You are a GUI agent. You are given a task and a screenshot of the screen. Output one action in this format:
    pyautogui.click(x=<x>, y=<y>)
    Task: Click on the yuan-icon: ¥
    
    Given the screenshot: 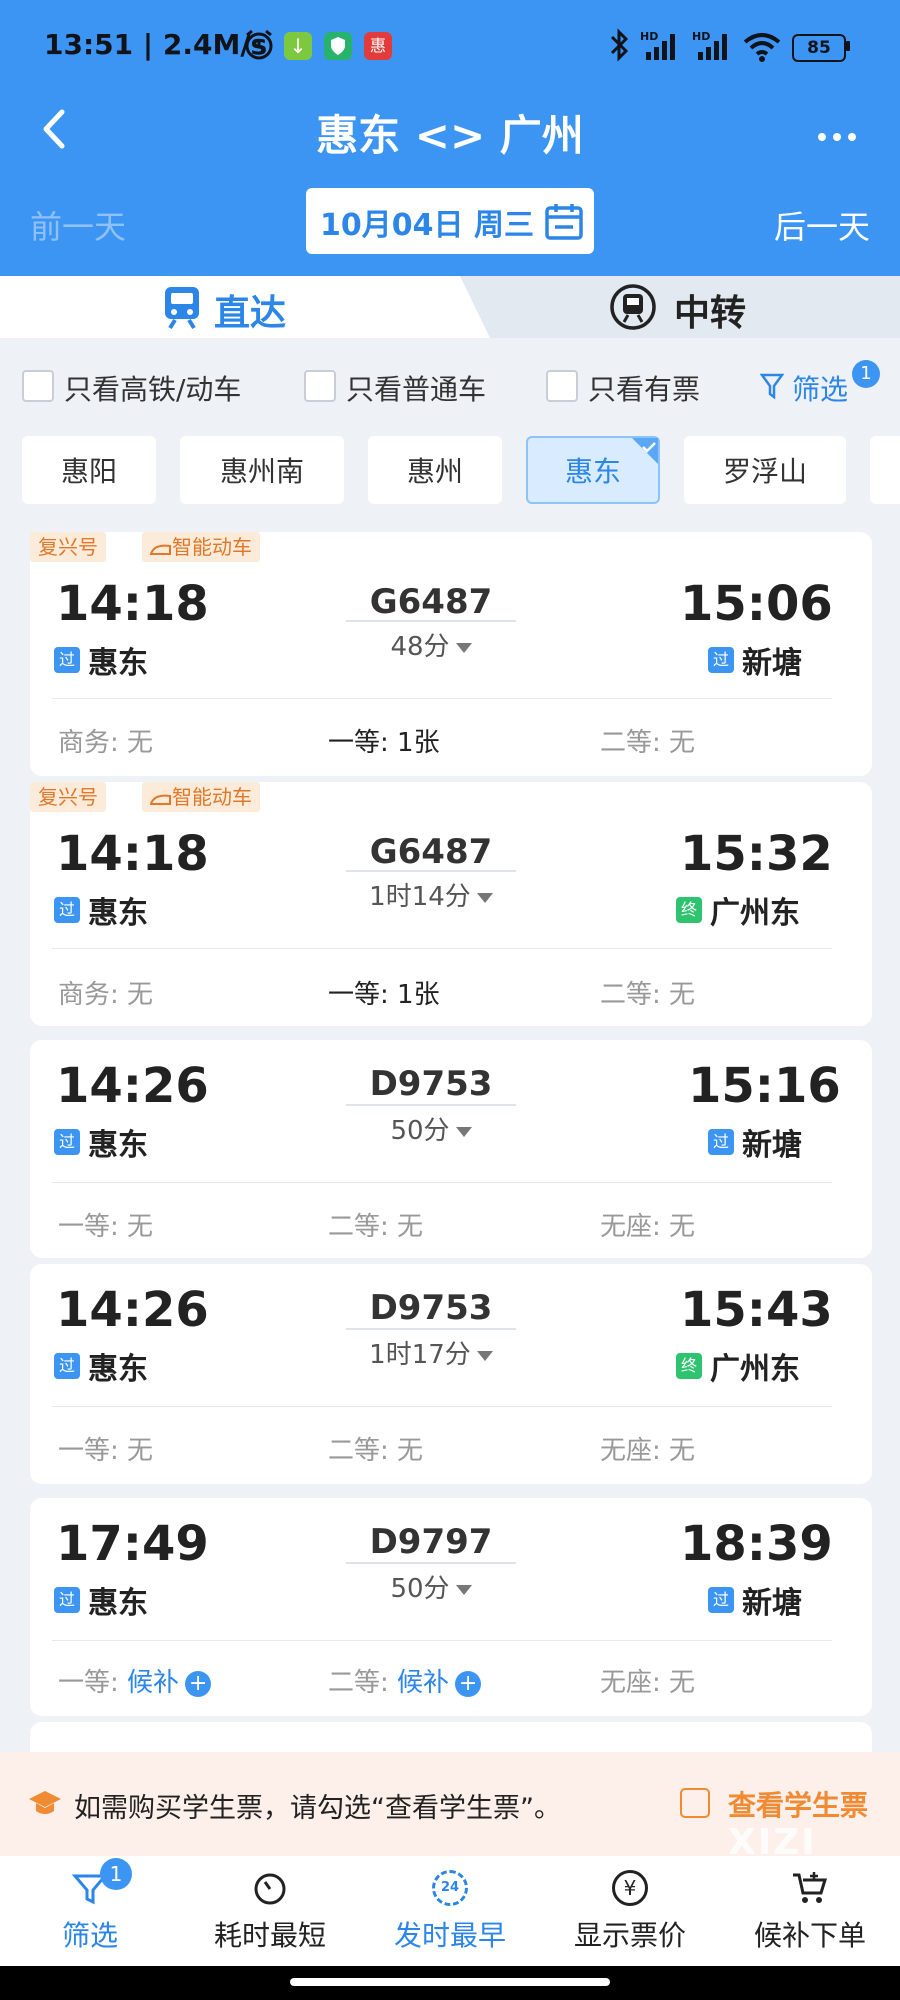 What is the action you would take?
    pyautogui.click(x=630, y=1888)
    